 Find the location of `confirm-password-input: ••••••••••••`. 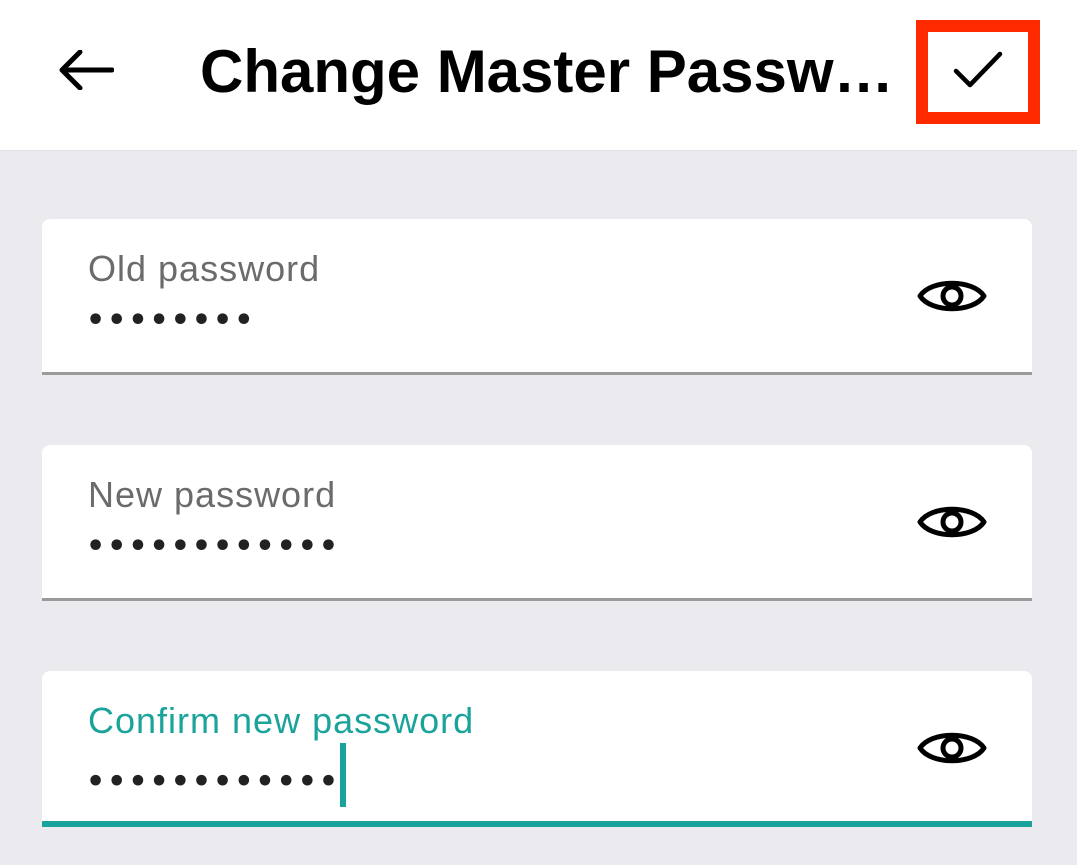

confirm-password-input: •••••••••••• is located at coordinates (216, 779).